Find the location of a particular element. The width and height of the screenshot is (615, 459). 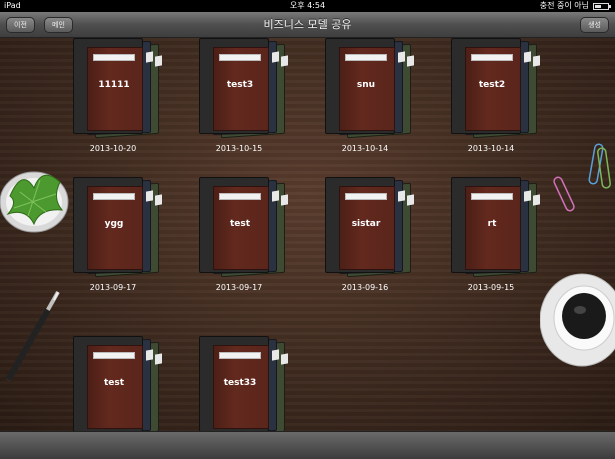

project-item: test 2013-09-17 is located at coordinates (254, 238).